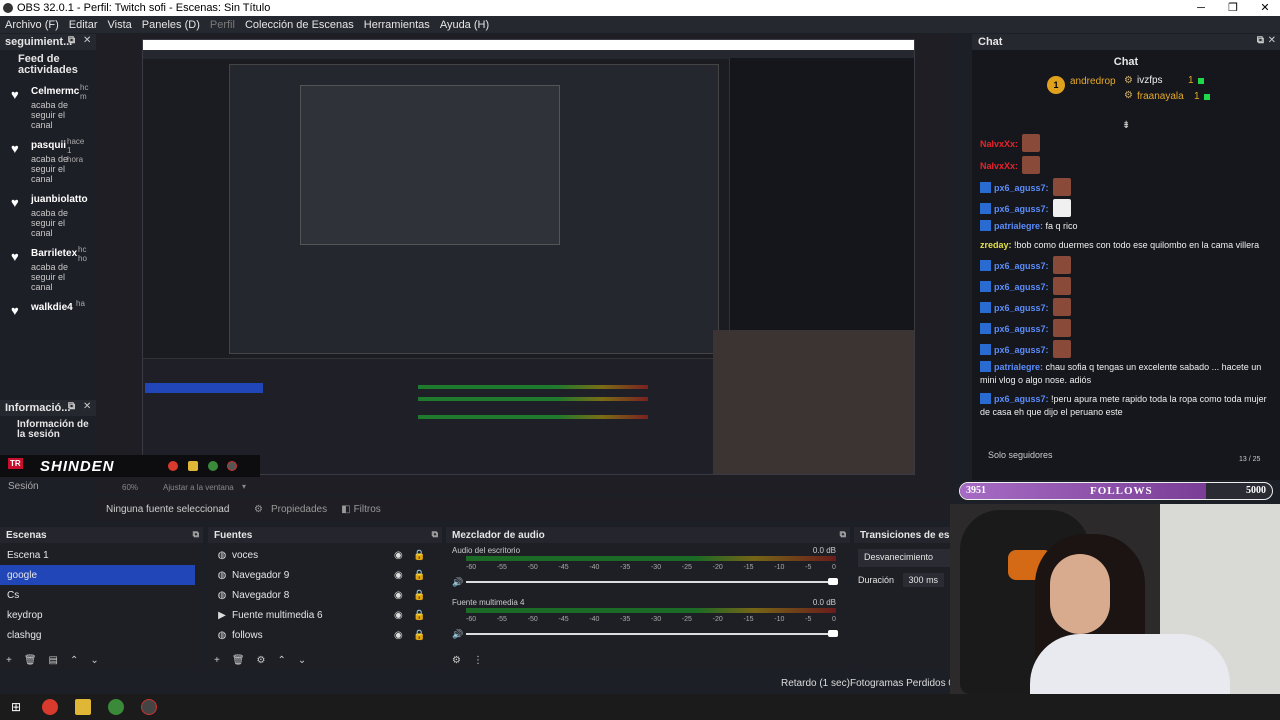 This screenshot has width=1280, height=720. Describe the element at coordinates (59, 199) in the screenshot. I see `feed-item-name: juanbiolatto` at that location.